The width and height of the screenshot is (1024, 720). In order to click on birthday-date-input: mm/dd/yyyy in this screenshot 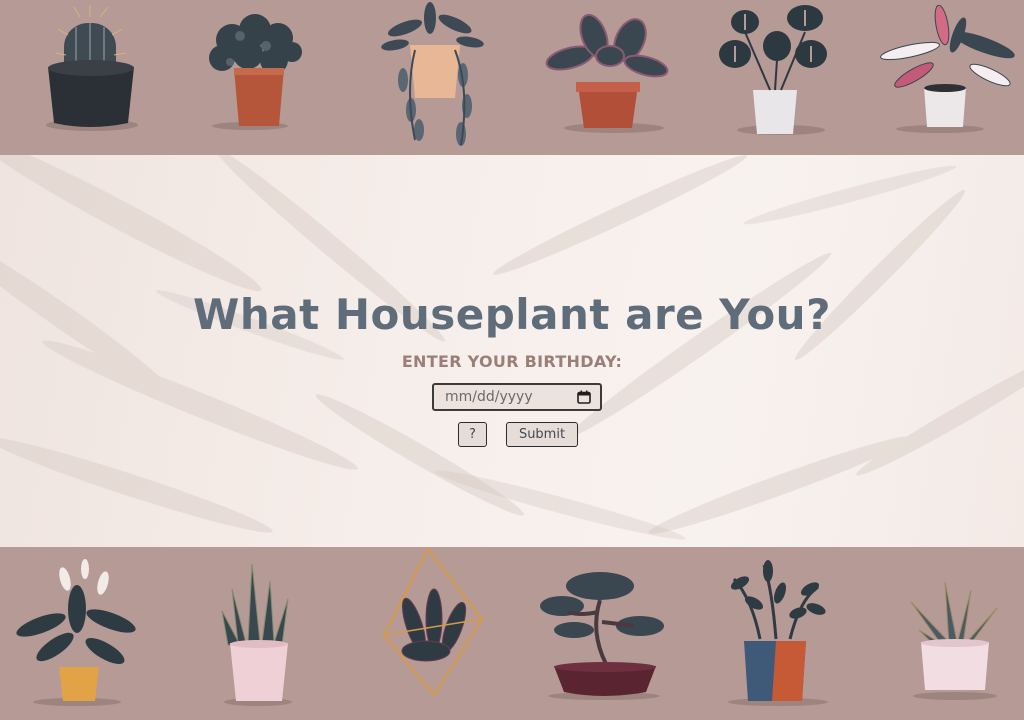, I will do `click(517, 397)`.